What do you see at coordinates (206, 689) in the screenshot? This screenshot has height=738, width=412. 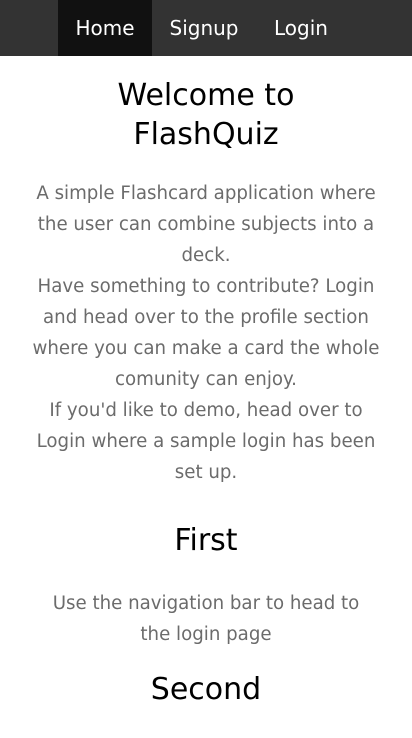 I see `section-second-title: Second` at bounding box center [206, 689].